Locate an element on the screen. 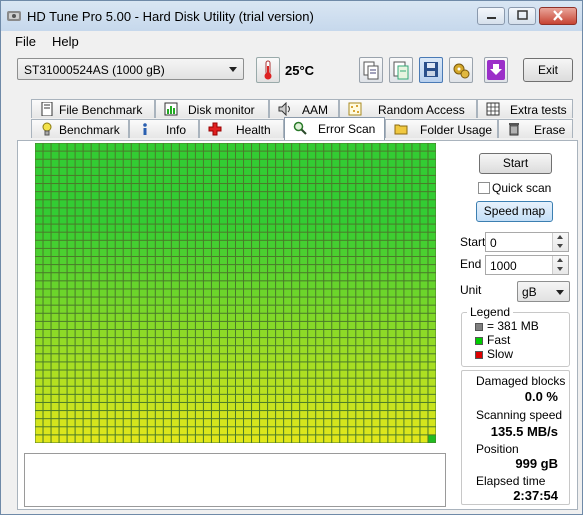  tab-folder-usage: Folder Usage is located at coordinates (441, 128).